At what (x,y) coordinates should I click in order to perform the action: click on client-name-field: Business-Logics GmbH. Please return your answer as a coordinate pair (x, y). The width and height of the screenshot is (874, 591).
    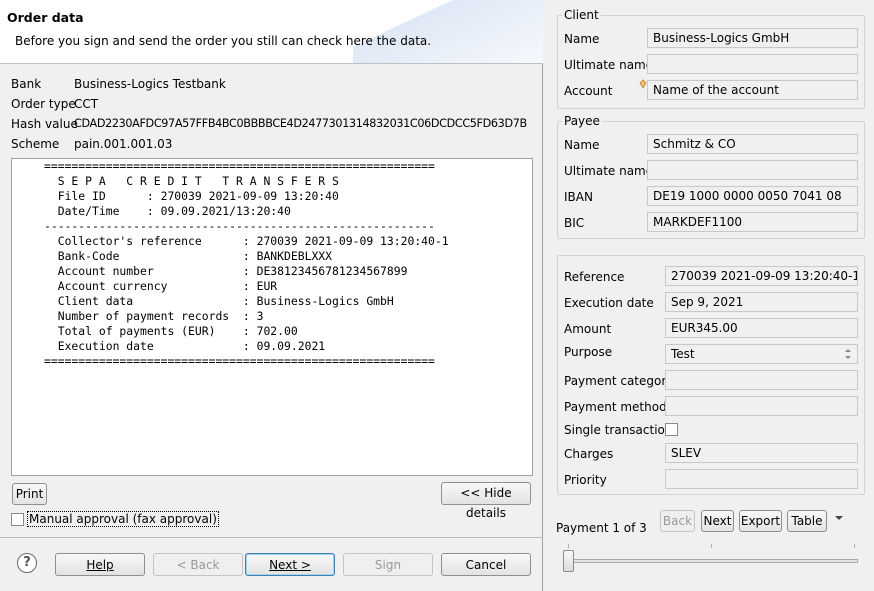
    Looking at the image, I should click on (752, 38).